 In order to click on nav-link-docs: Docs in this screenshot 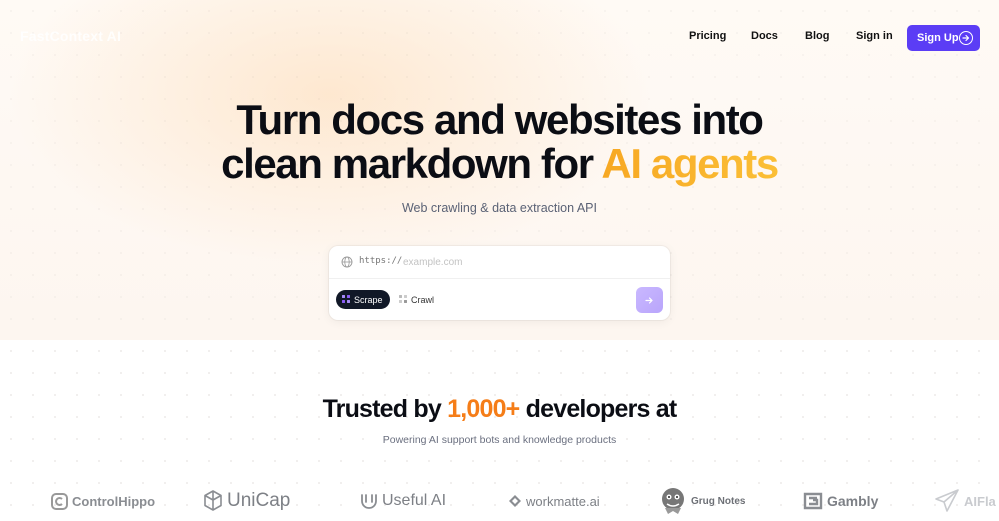, I will do `click(764, 36)`.